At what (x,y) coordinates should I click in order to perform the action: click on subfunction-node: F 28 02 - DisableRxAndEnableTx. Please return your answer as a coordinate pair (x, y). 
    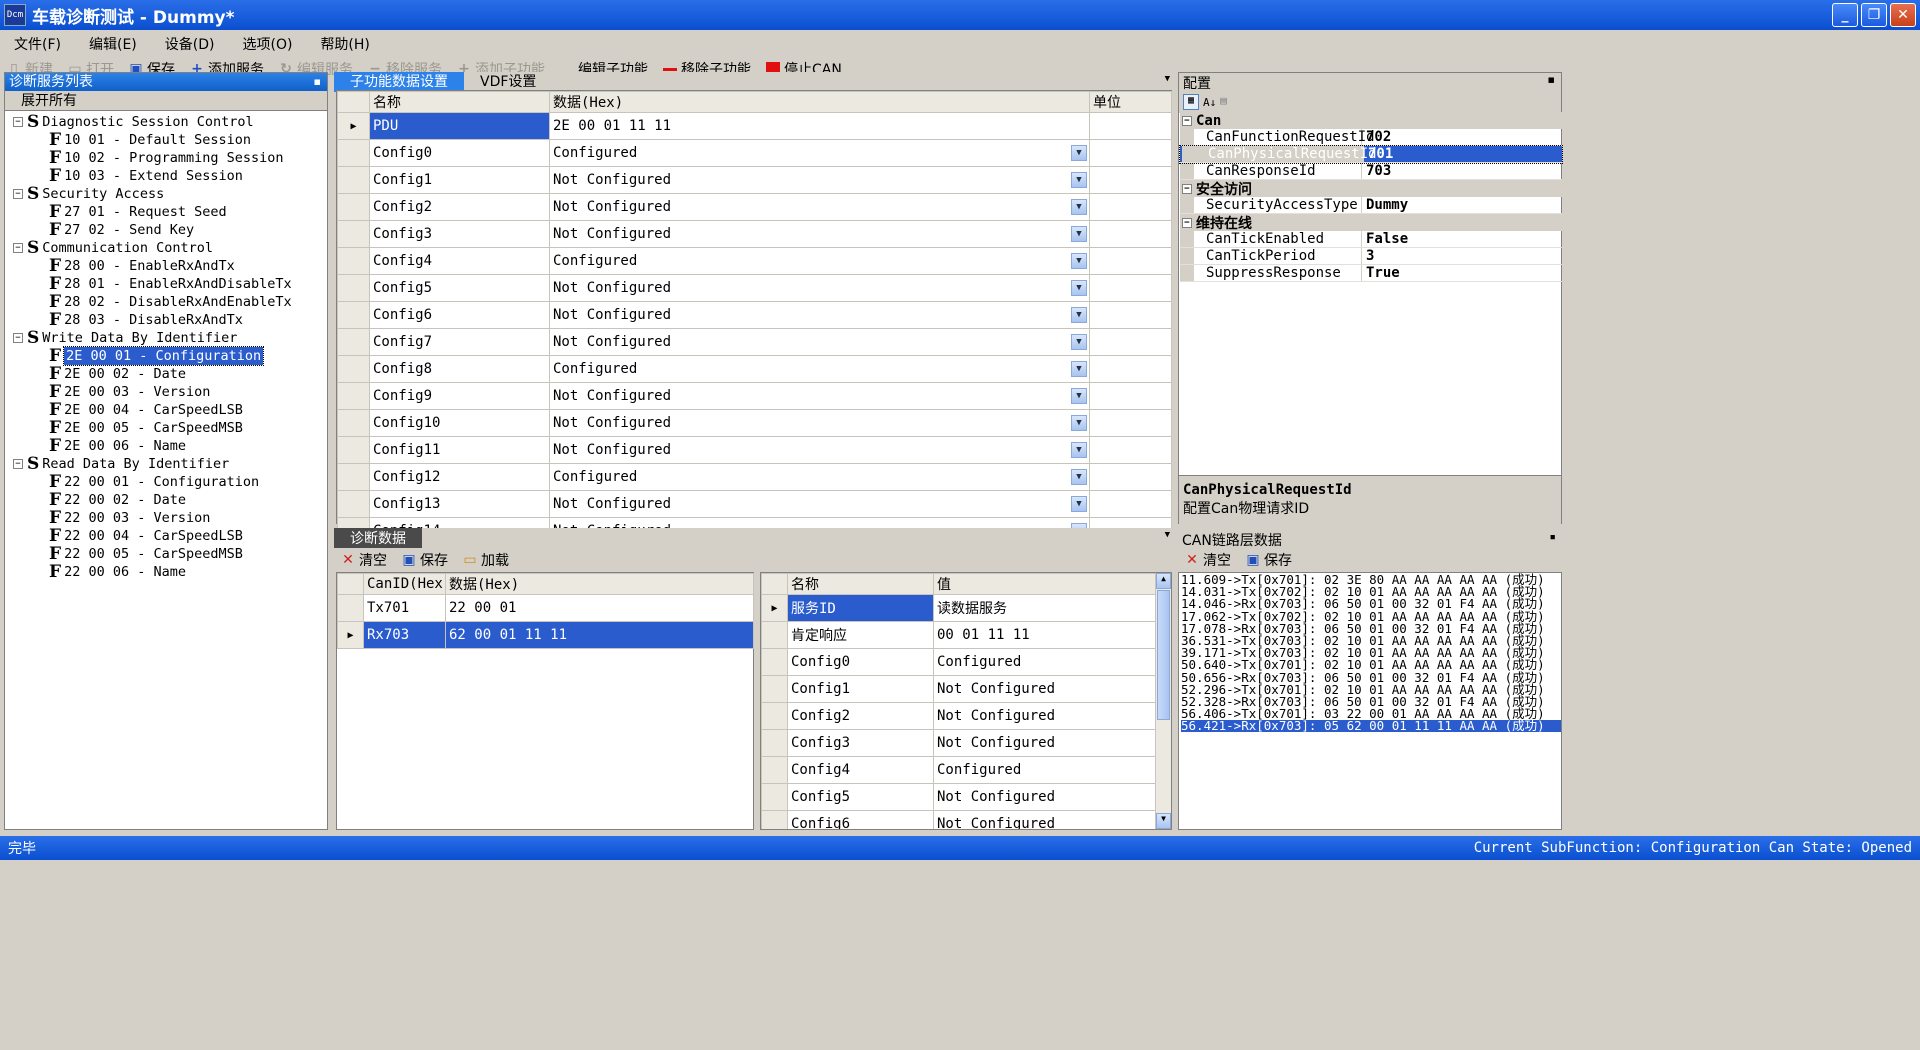
    Looking at the image, I should click on (152, 302).